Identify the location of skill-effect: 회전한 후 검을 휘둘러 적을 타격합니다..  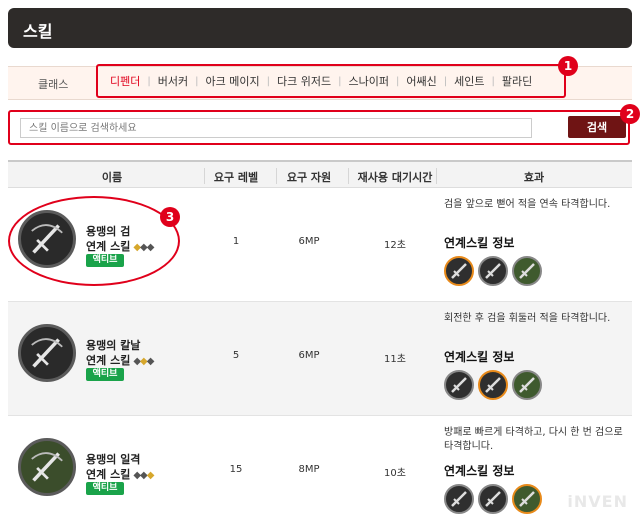
(527, 318).